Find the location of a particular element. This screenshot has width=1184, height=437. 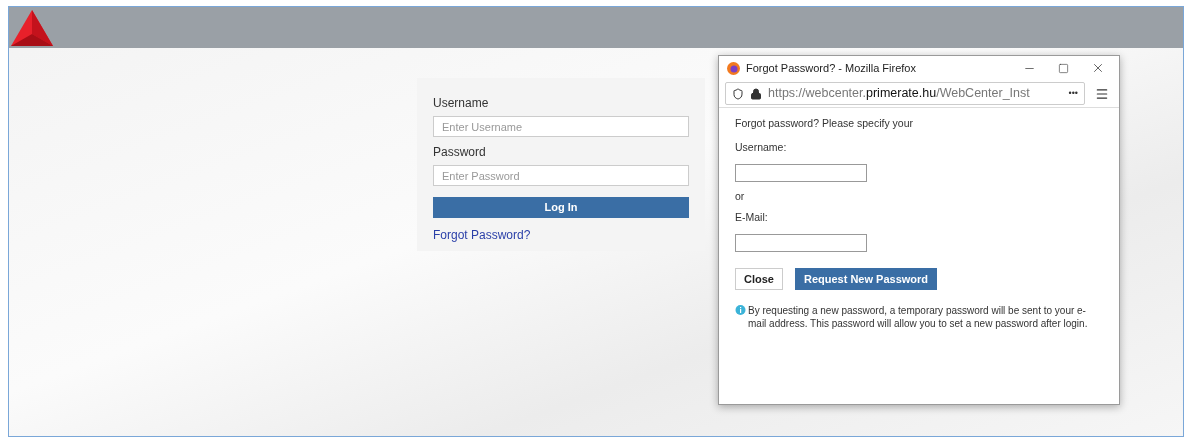

info-text: By requesting a new password, a temporary password will be sent to your e-mail address. This password will allow you to set a new password after login. is located at coordinates (918, 317).